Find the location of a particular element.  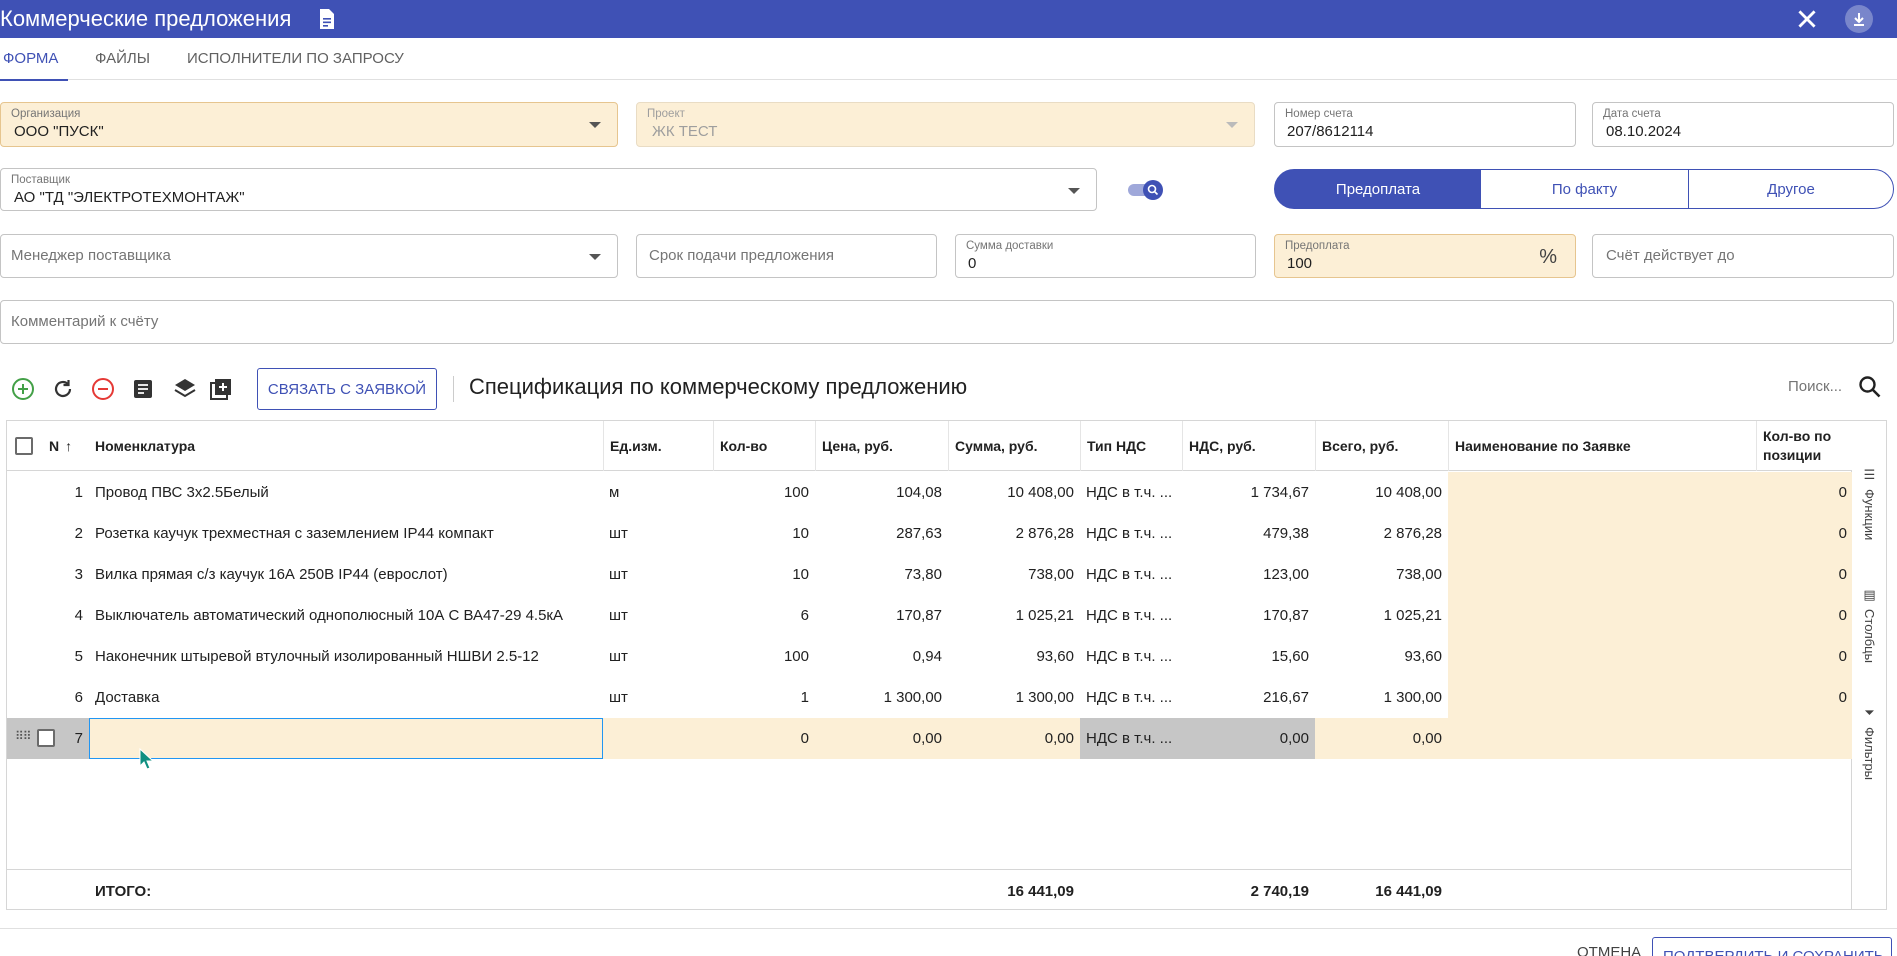

cell-total: 1 025,21 is located at coordinates (1381, 615).